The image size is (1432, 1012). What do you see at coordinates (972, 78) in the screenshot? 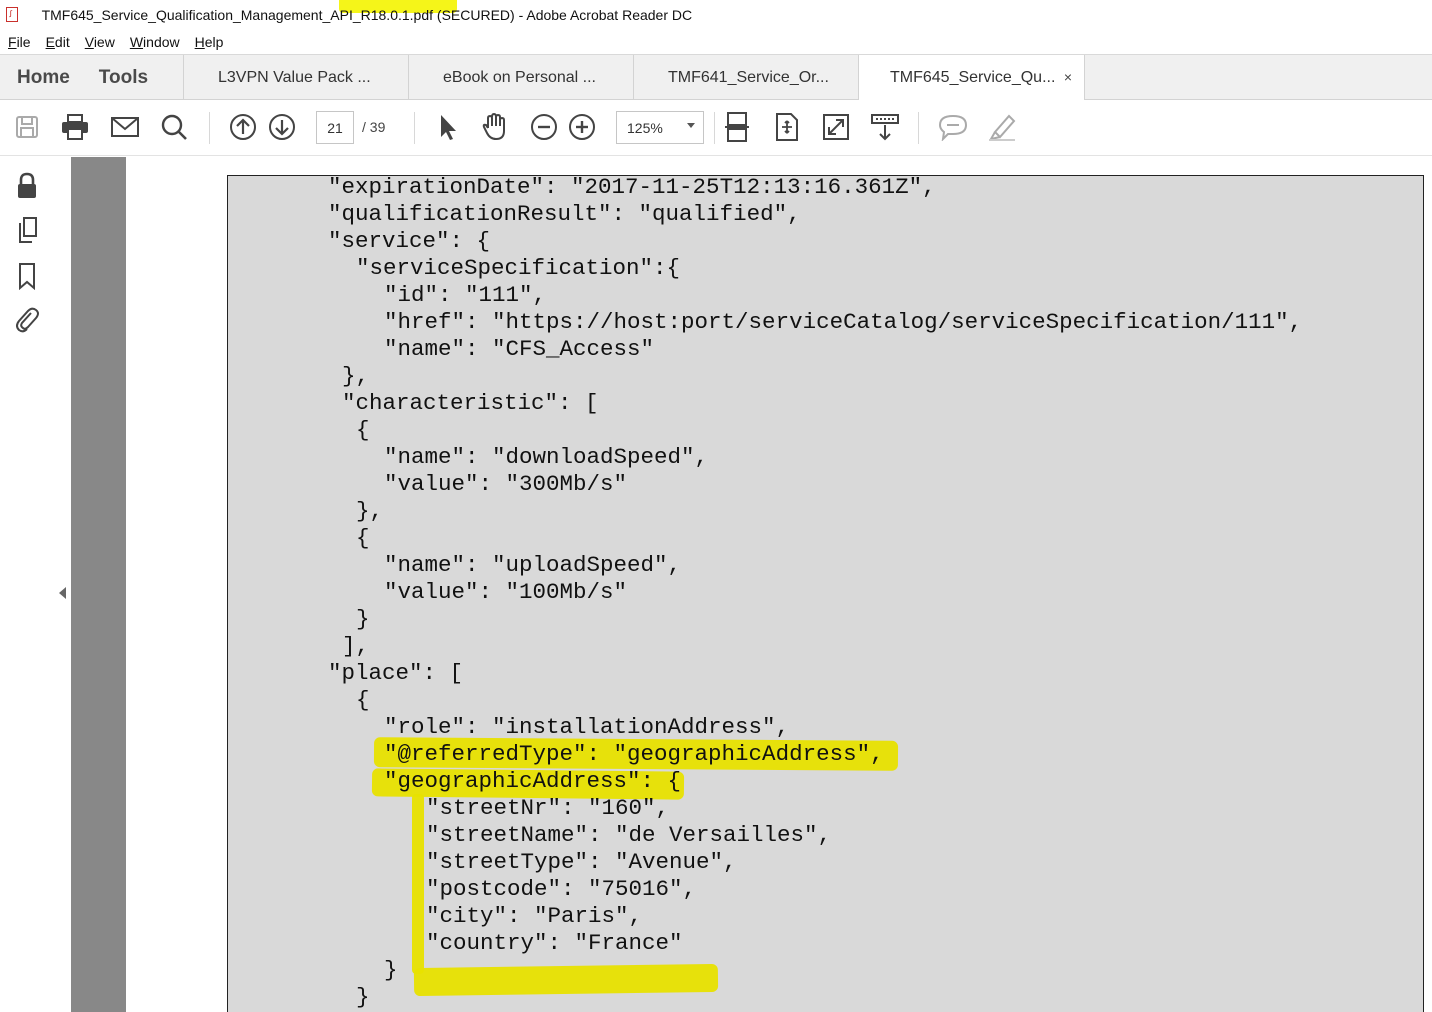
I see `doc-tab-tmf645: TMF645_Service_Qu... ×` at bounding box center [972, 78].